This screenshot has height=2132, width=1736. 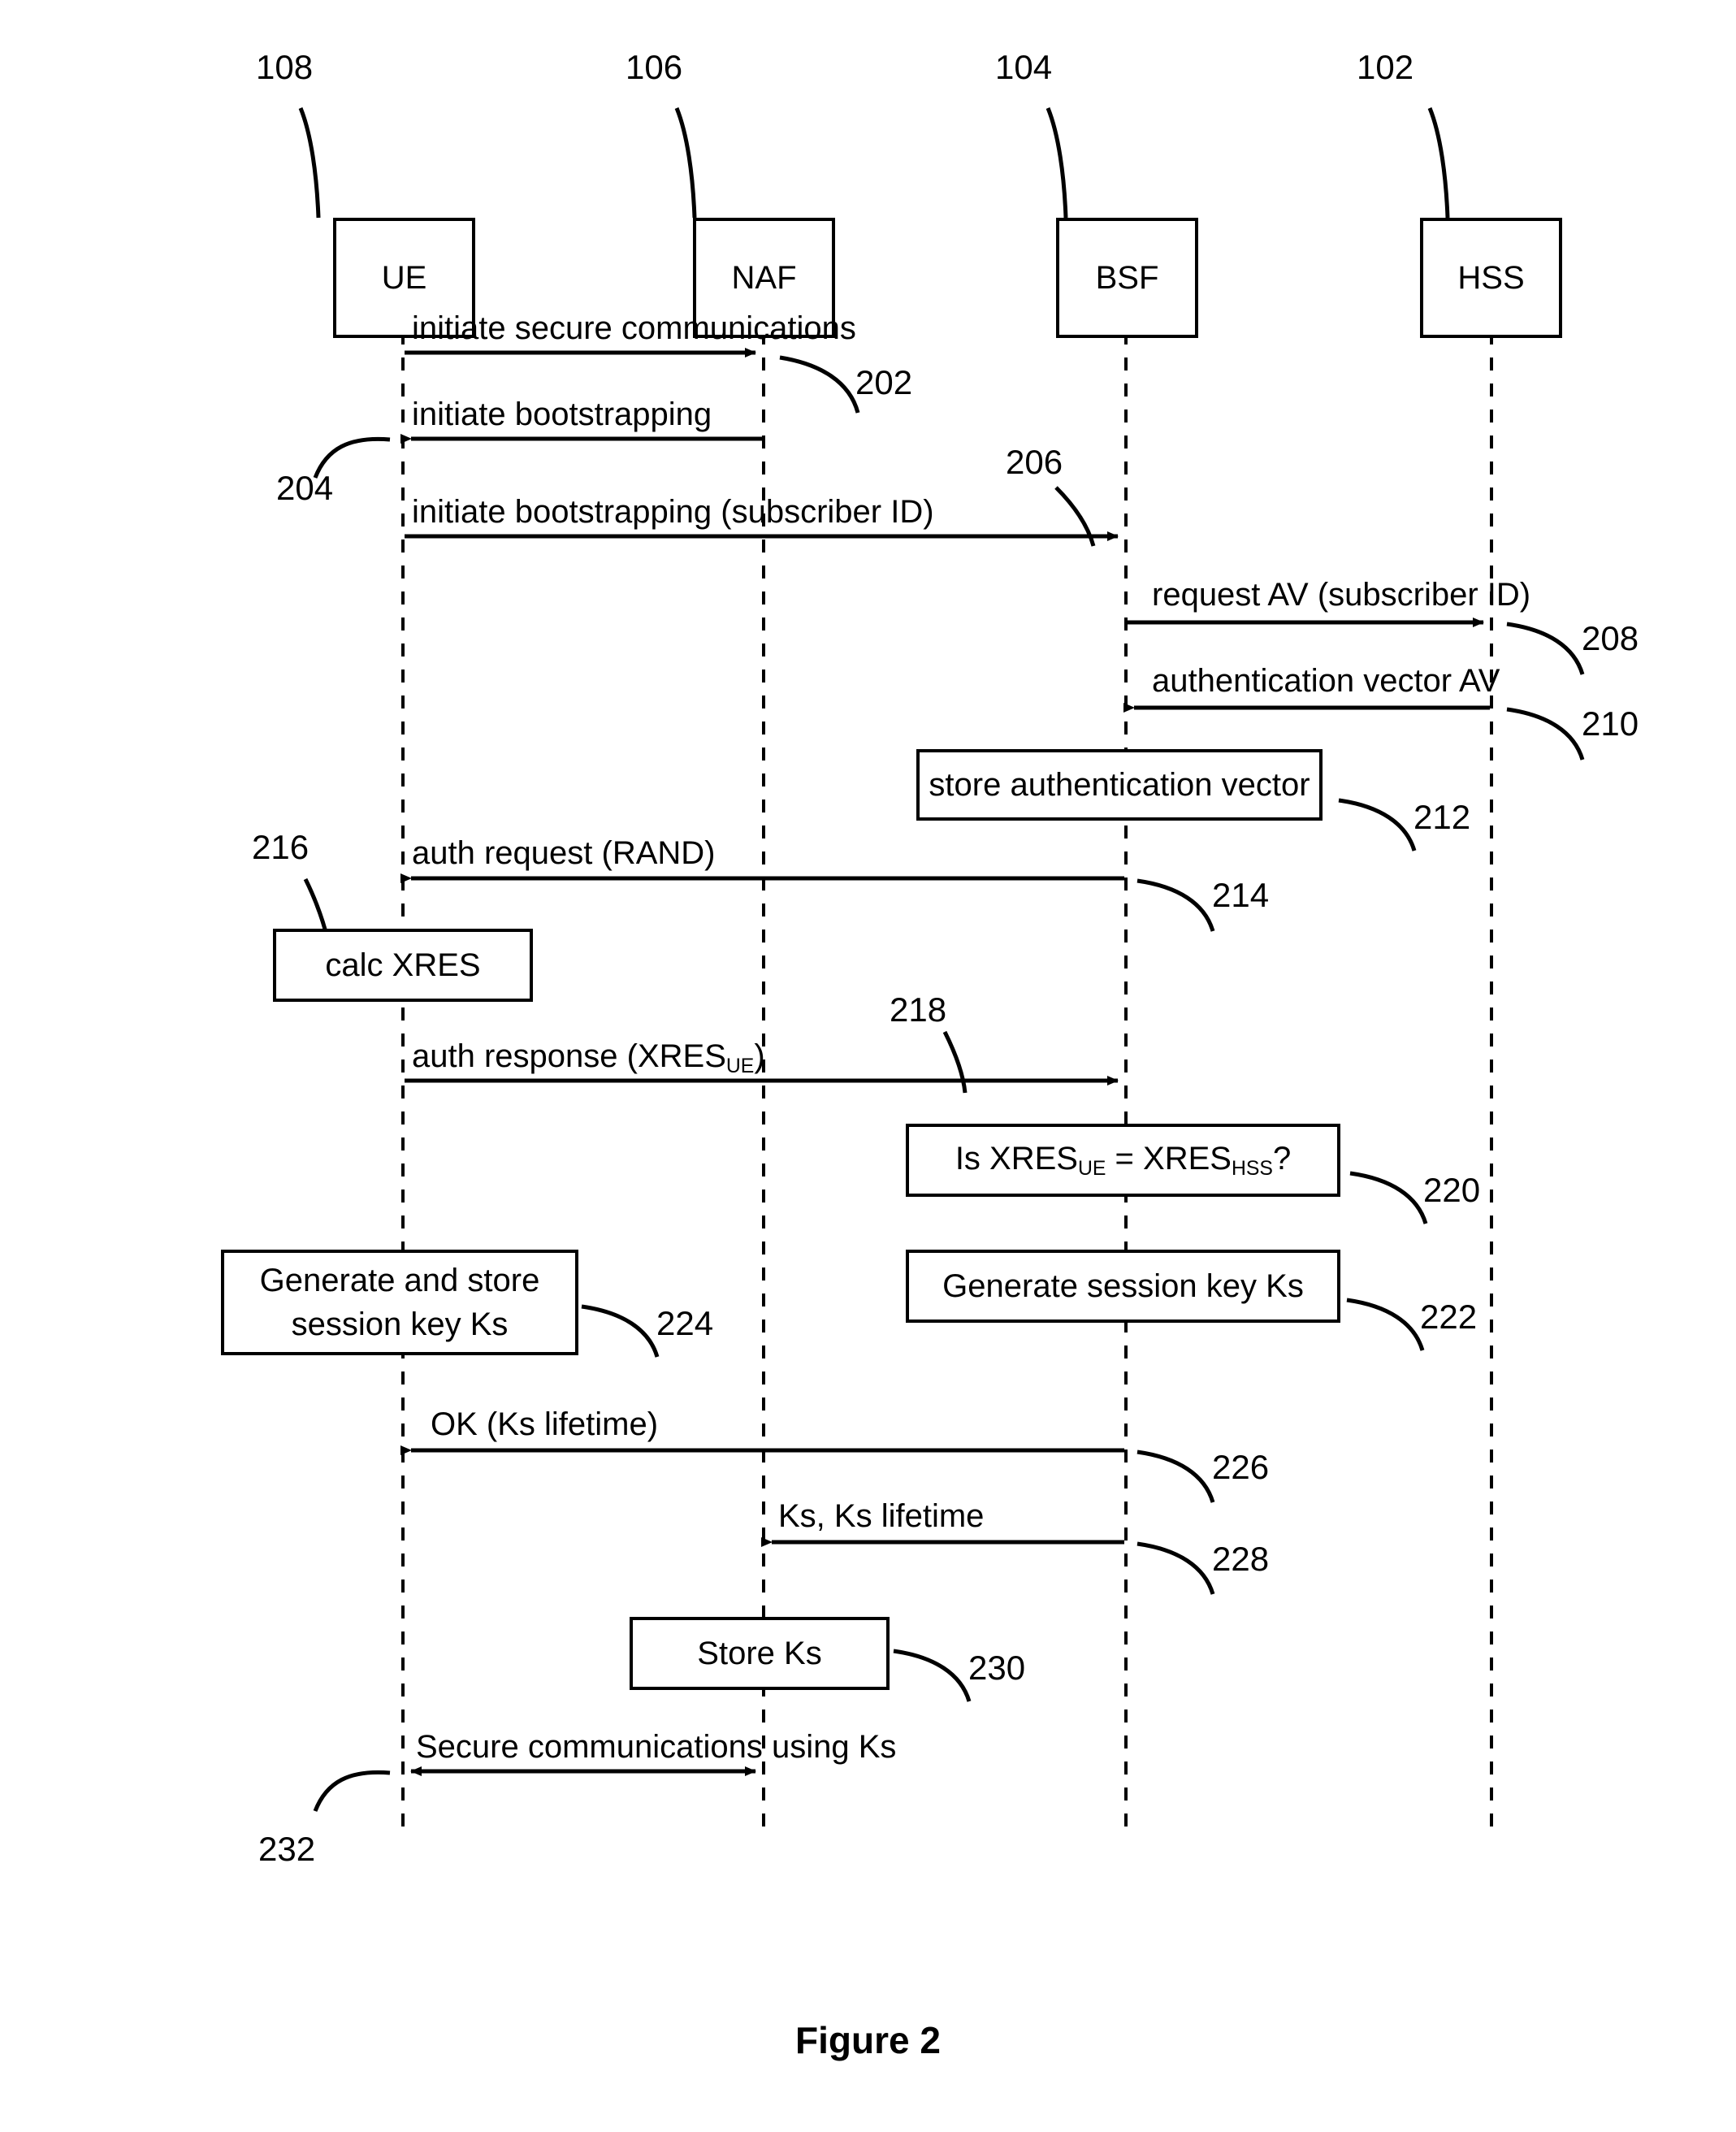 I want to click on action-box-label-220-sub2: HSS, so click(x=1252, y=1168).